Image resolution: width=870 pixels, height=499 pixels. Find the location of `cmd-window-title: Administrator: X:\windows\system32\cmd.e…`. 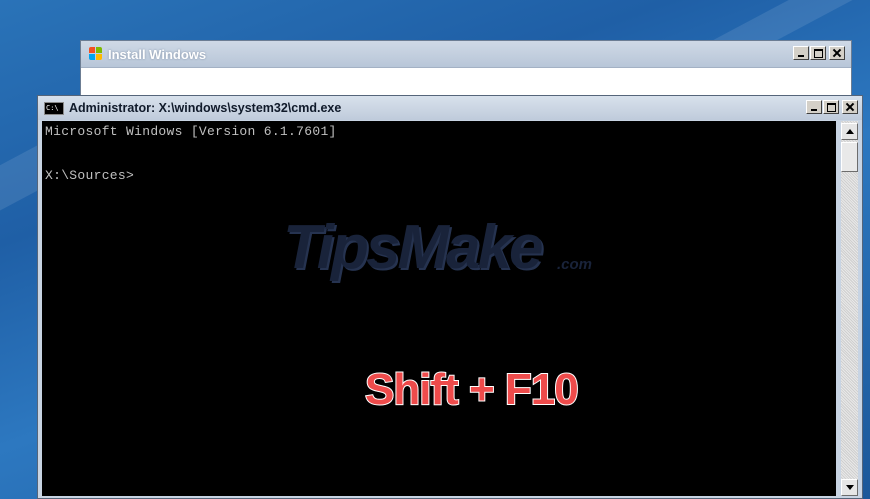

cmd-window-title: Administrator: X:\windows\system32\cmd.e… is located at coordinates (205, 108).